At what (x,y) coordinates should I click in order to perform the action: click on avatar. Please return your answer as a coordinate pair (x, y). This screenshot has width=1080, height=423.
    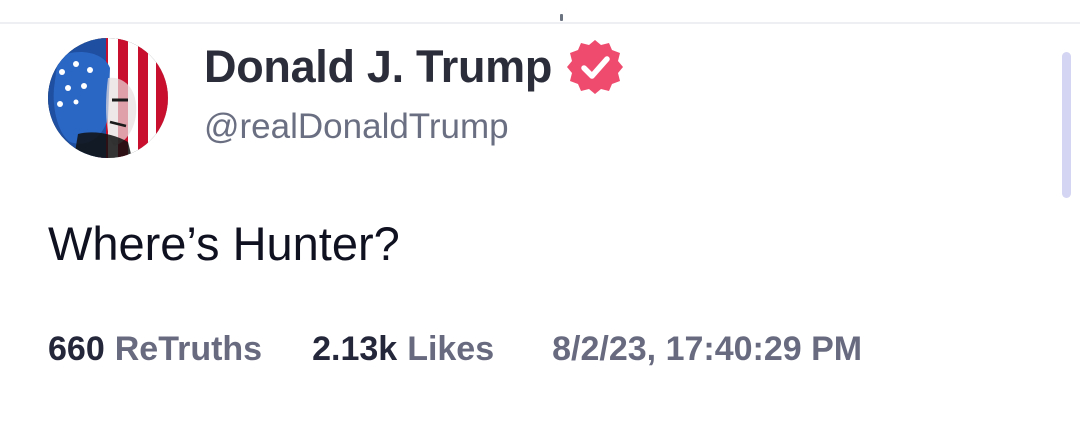
    Looking at the image, I should click on (108, 98).